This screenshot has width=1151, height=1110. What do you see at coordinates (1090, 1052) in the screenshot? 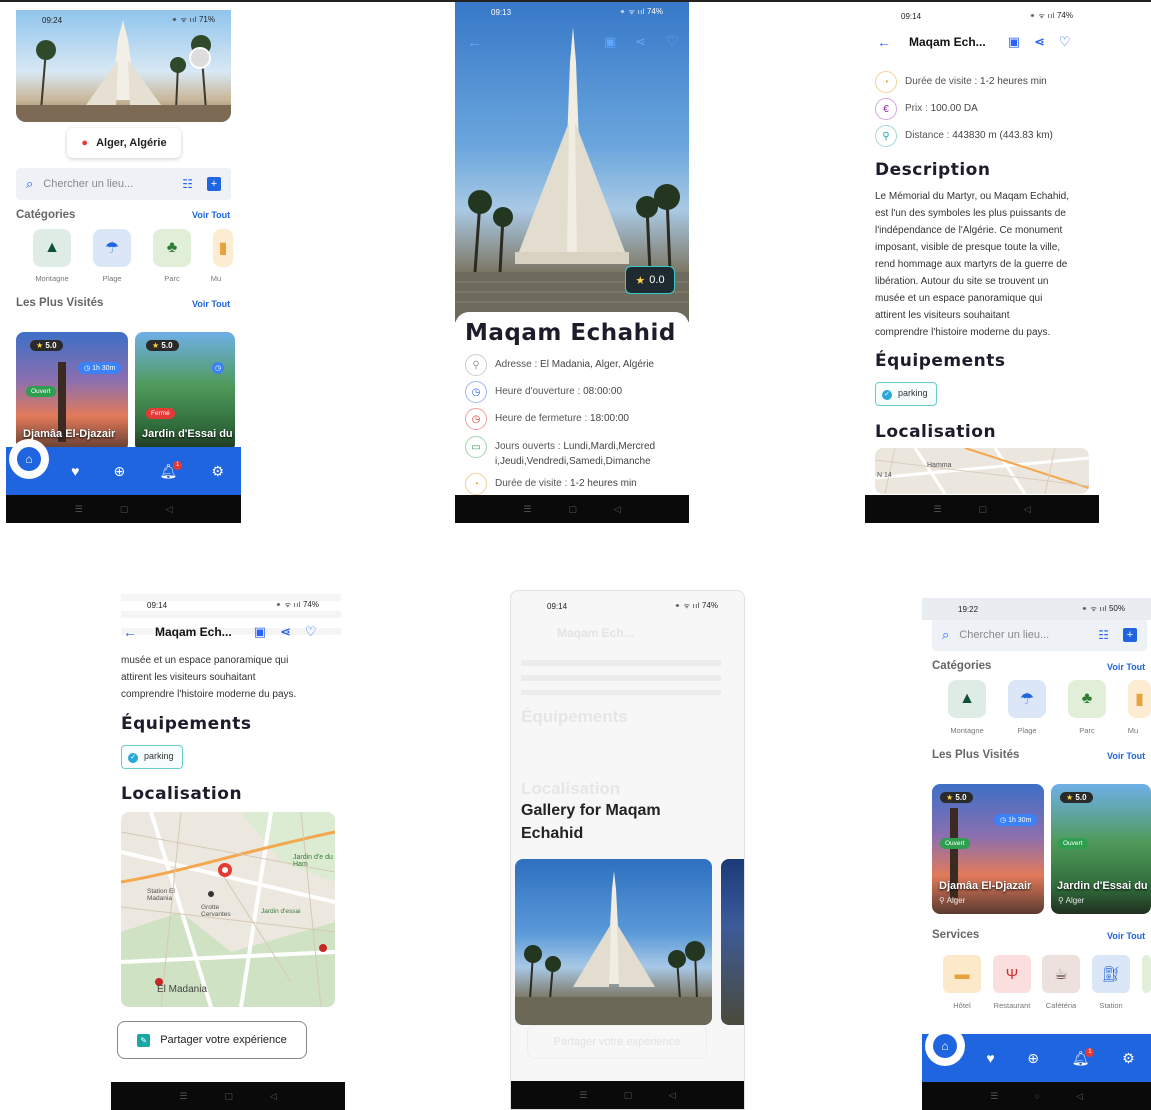
I see `notification-badge: 1` at bounding box center [1090, 1052].